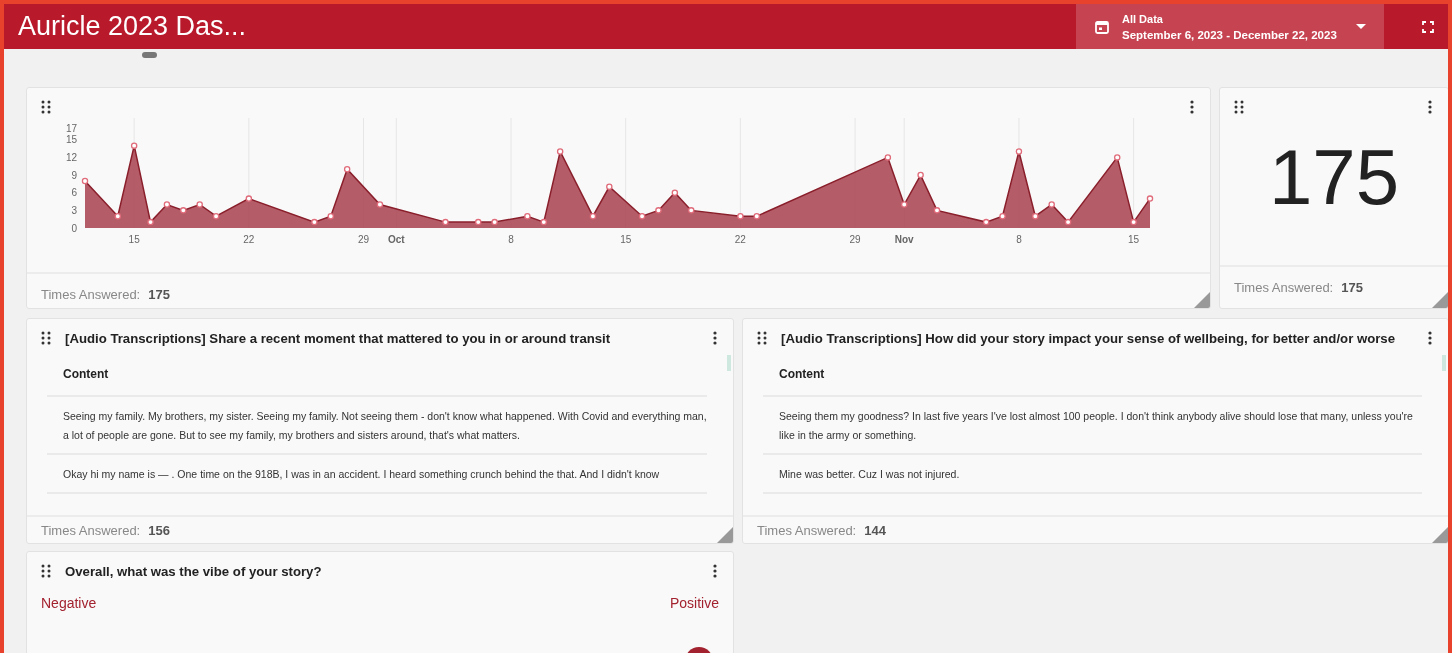 The image size is (1452, 653). What do you see at coordinates (71, 157) in the screenshot?
I see `y-axis-label: 12` at bounding box center [71, 157].